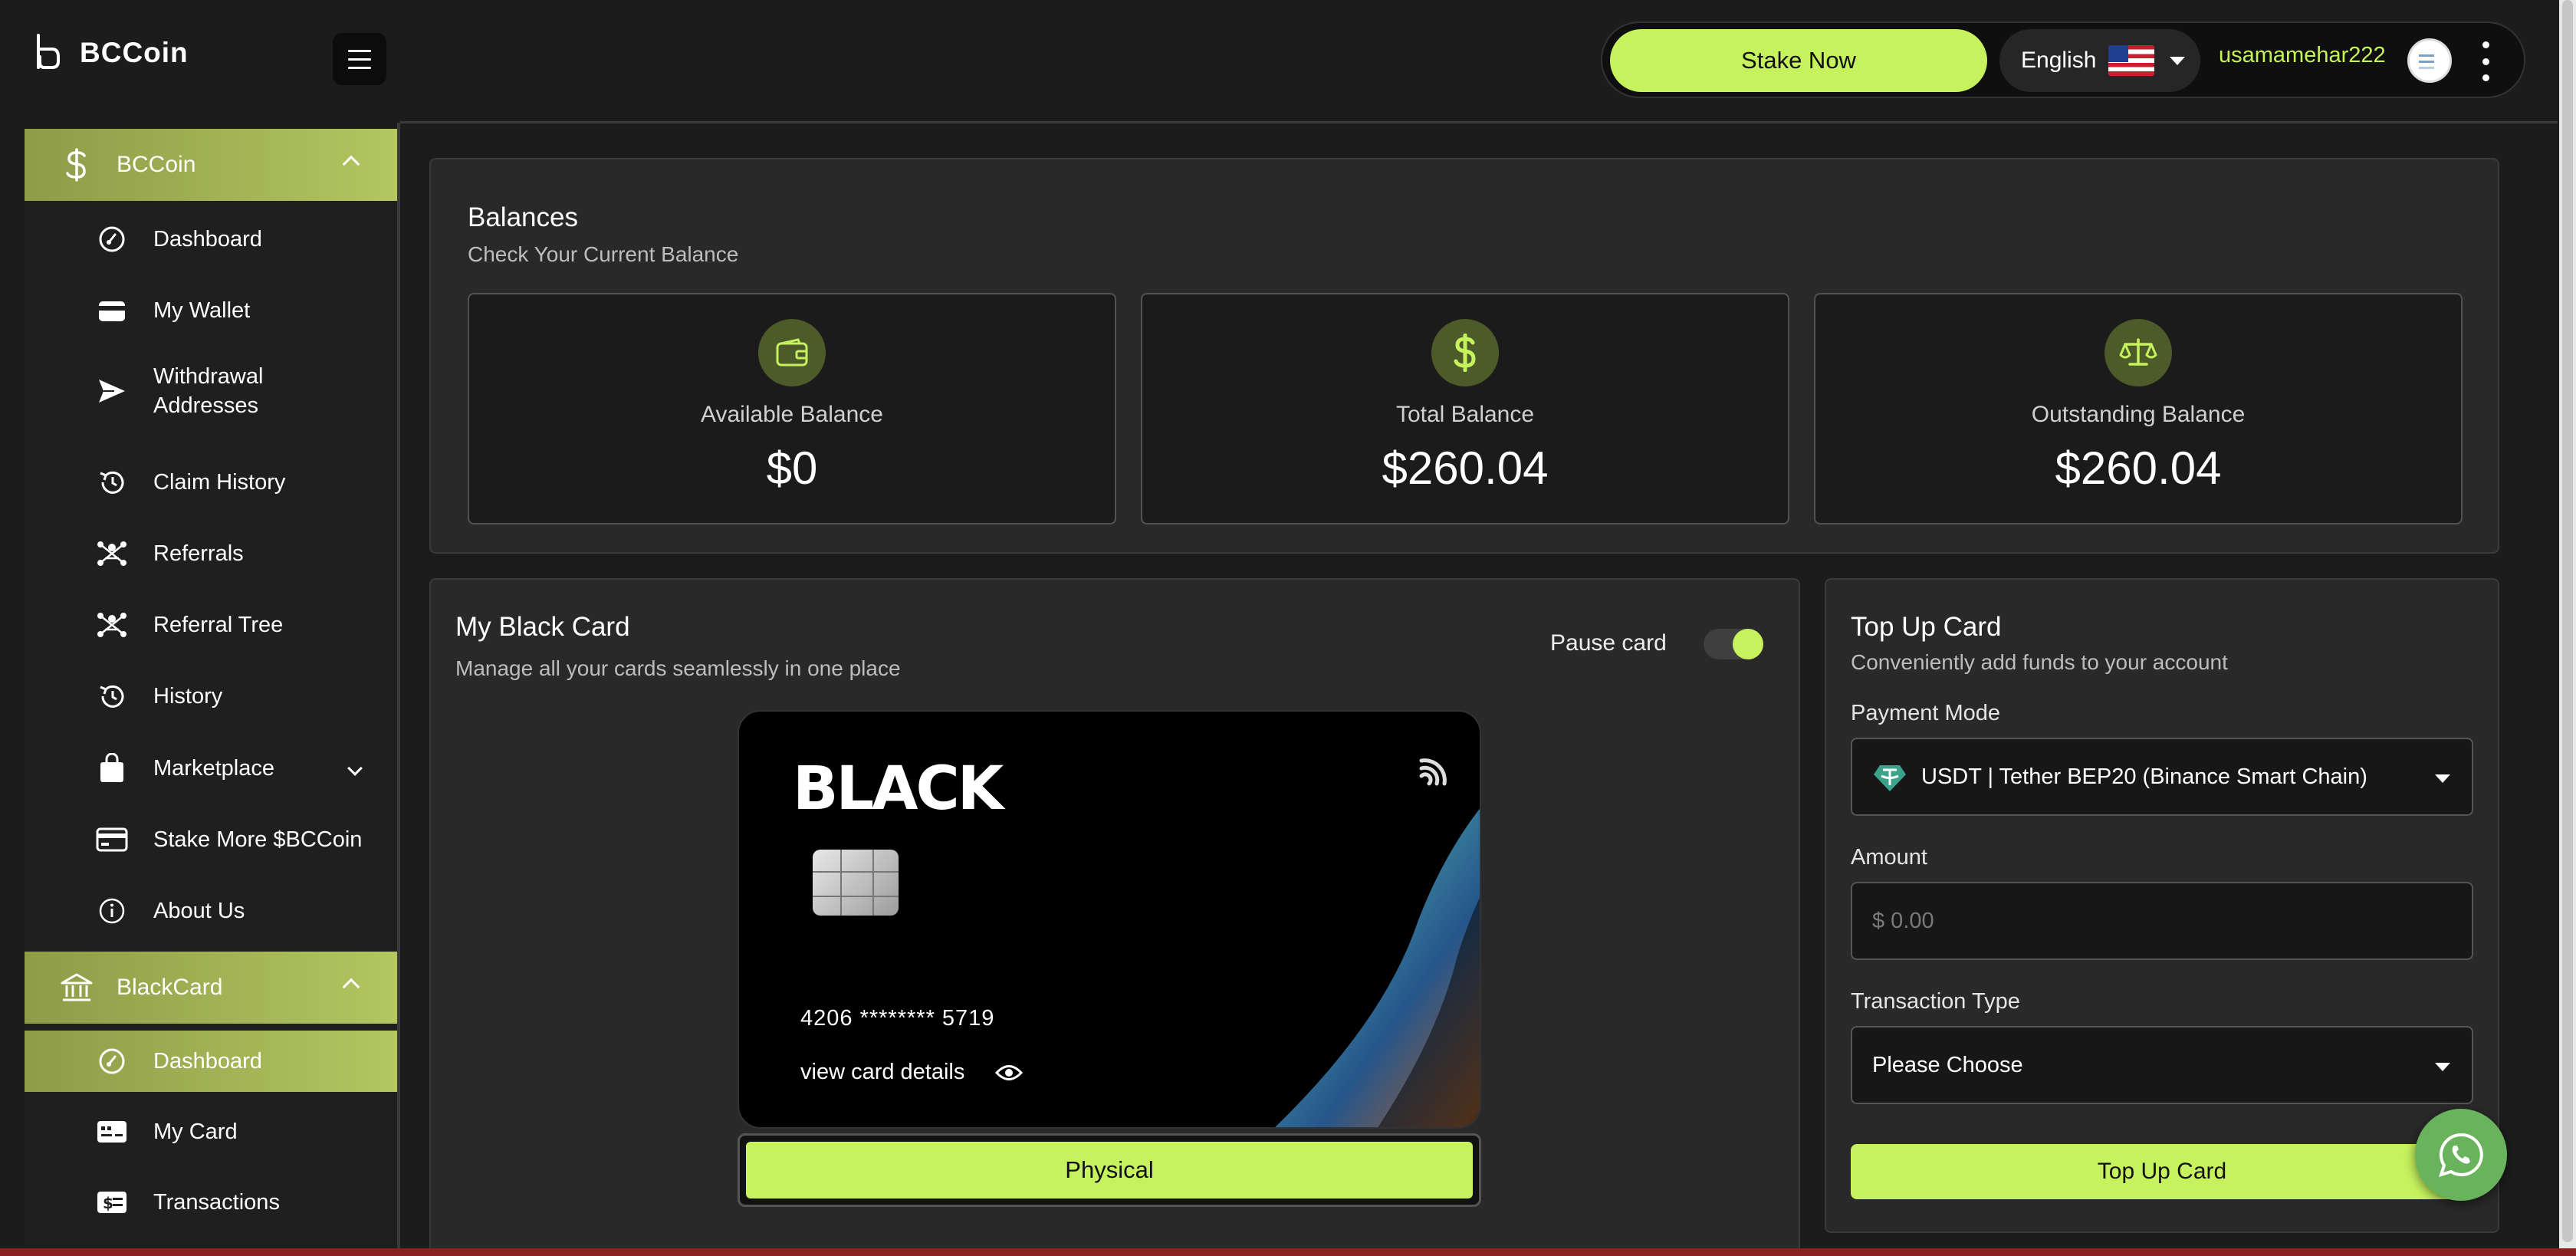 Image resolution: width=2576 pixels, height=1256 pixels. What do you see at coordinates (48, 51) in the screenshot?
I see `brand-logo-icon` at bounding box center [48, 51].